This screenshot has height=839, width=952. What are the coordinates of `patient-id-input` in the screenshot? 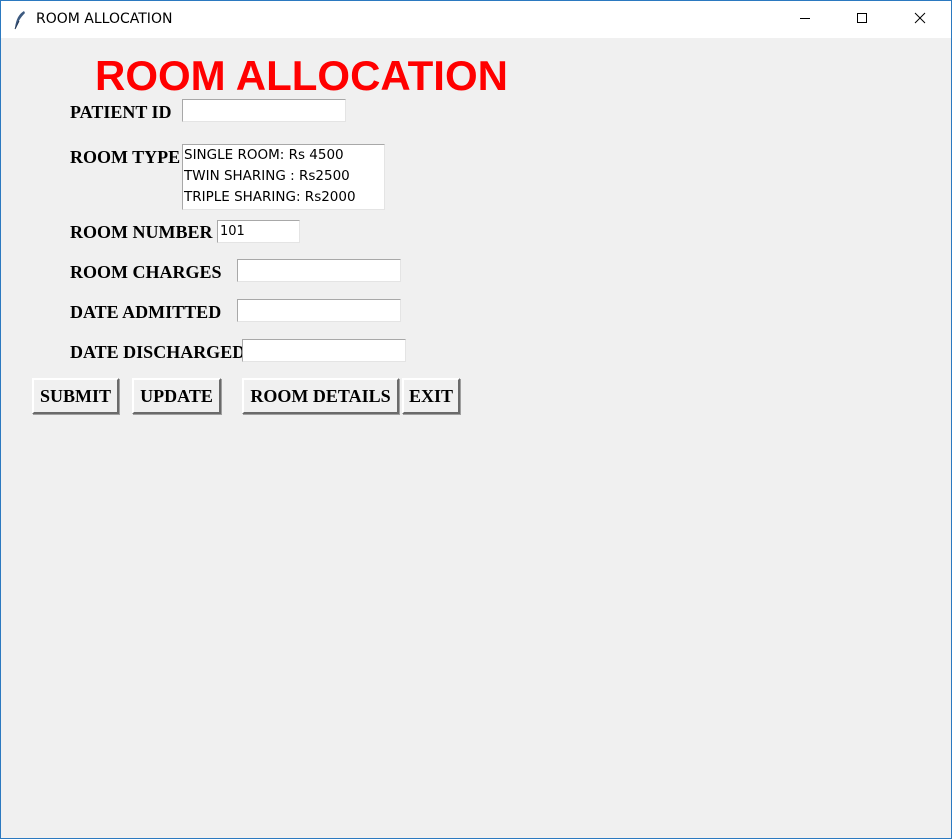 It's located at (264, 110).